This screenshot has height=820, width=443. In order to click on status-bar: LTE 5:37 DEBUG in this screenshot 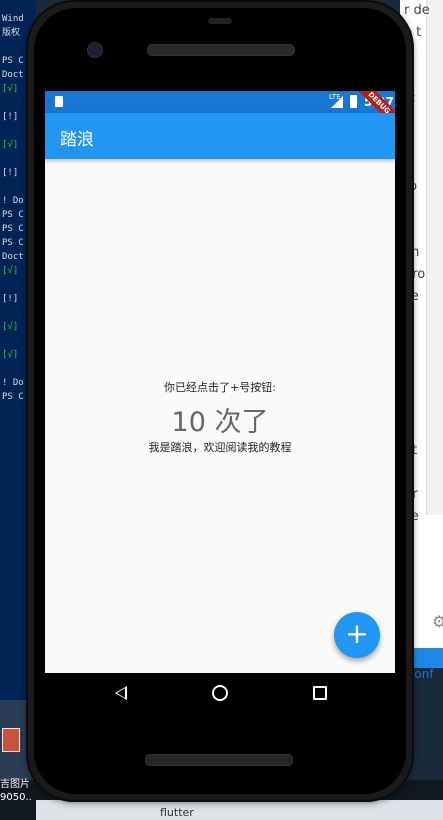, I will do `click(220, 112)`.